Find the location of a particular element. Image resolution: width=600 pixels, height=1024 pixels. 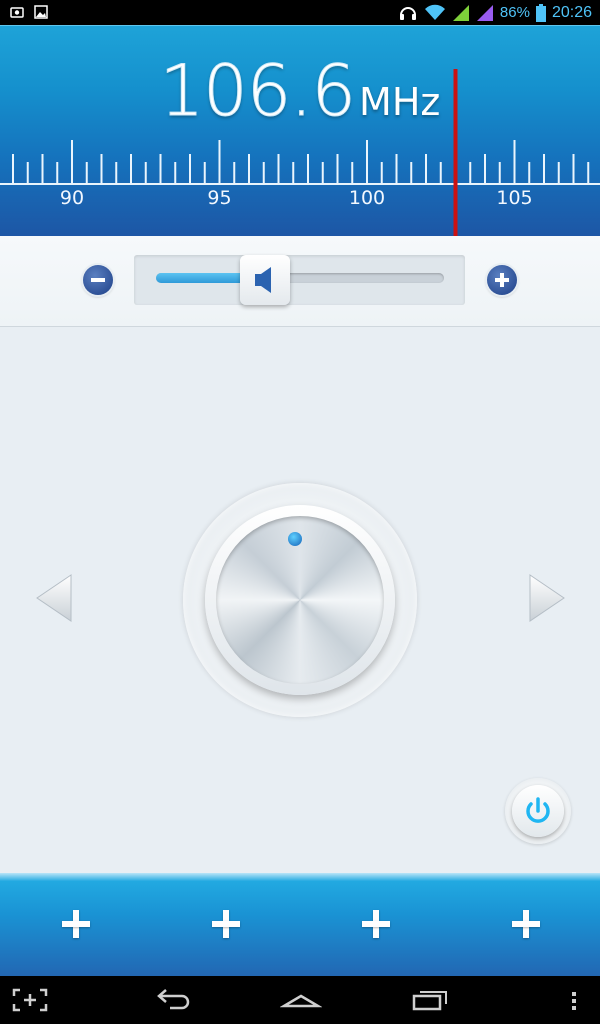

knob-indicator is located at coordinates (295, 539).